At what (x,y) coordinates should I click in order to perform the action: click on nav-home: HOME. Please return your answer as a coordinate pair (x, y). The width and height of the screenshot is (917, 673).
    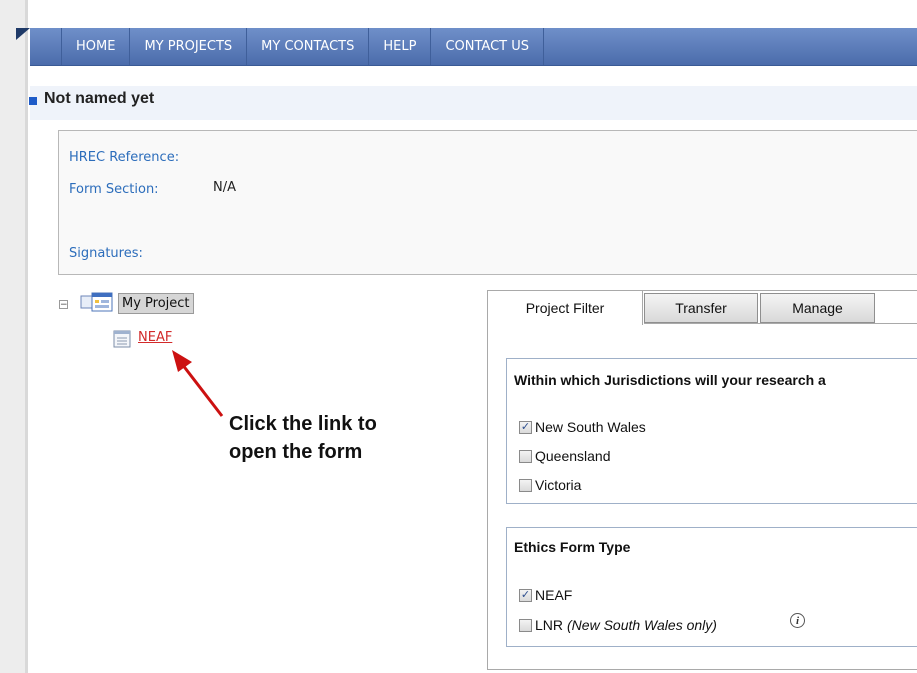
    Looking at the image, I should click on (95, 46).